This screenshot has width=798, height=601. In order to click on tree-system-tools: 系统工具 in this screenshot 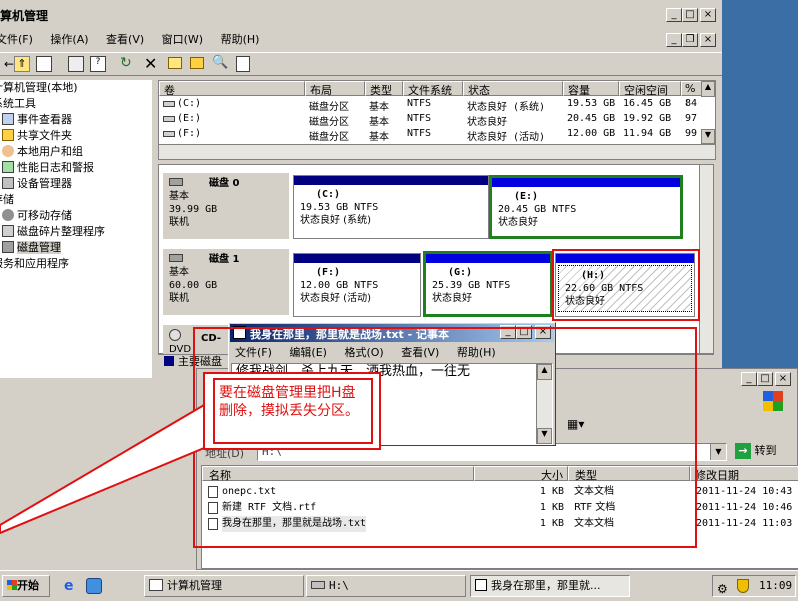, I will do `click(76, 104)`.